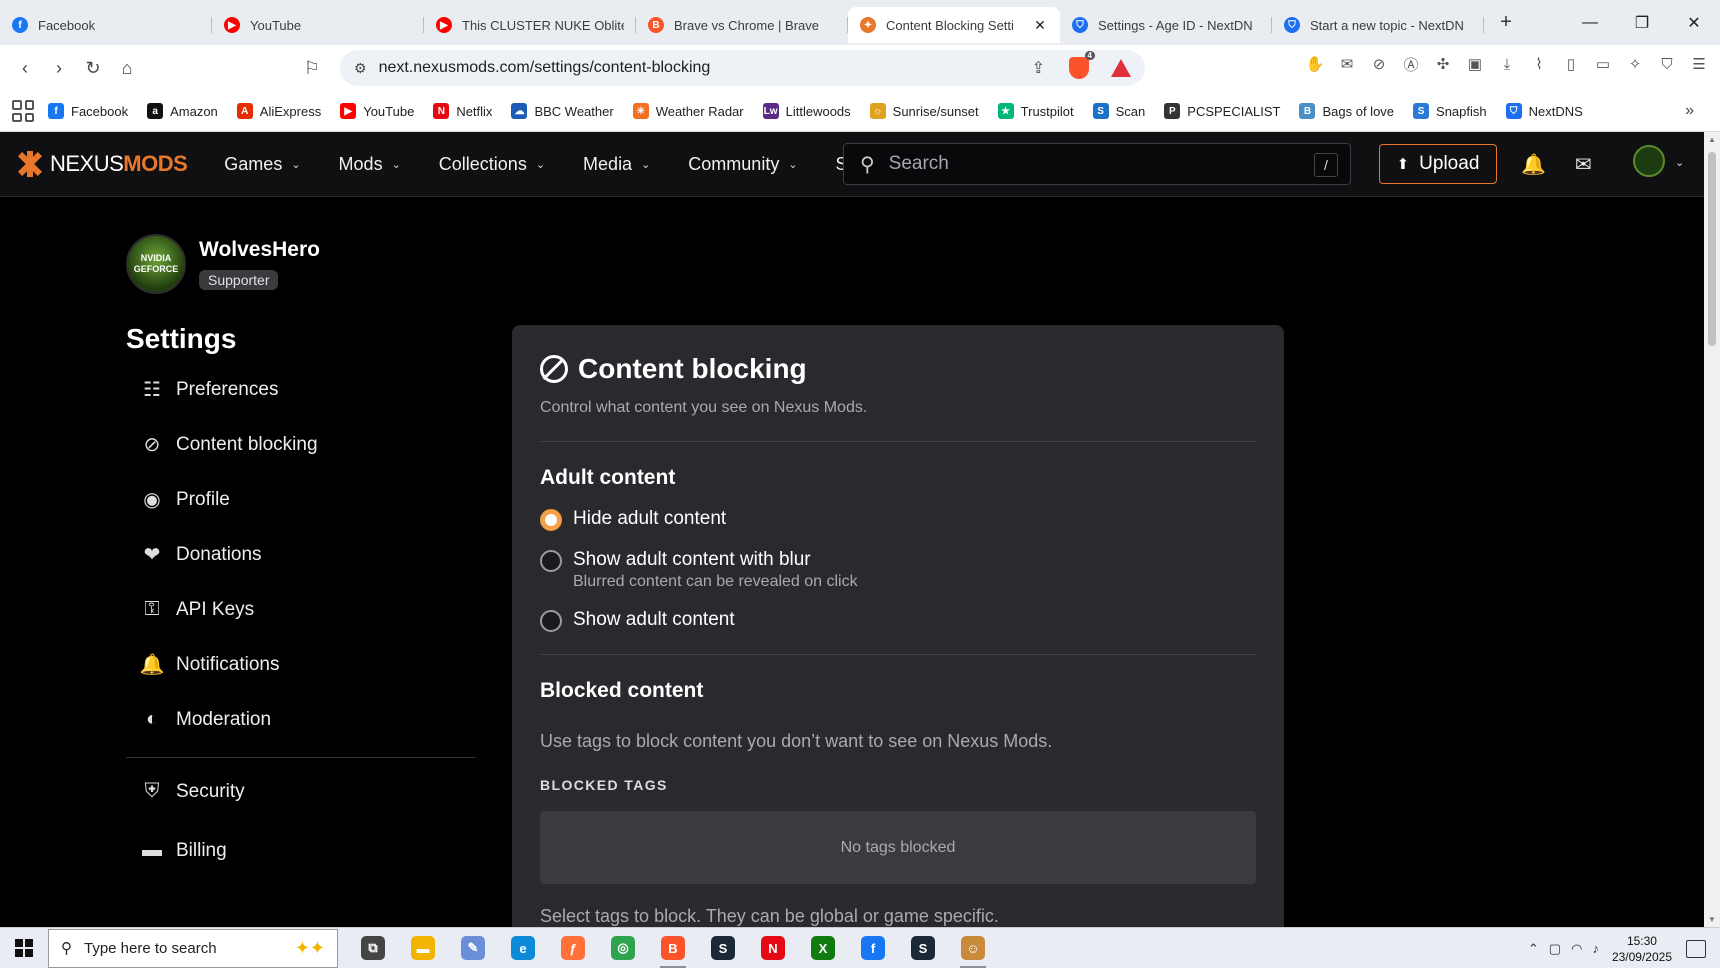 The width and height of the screenshot is (1720, 968). Describe the element at coordinates (373, 948) in the screenshot. I see `taskbar-app: ⧉` at that location.